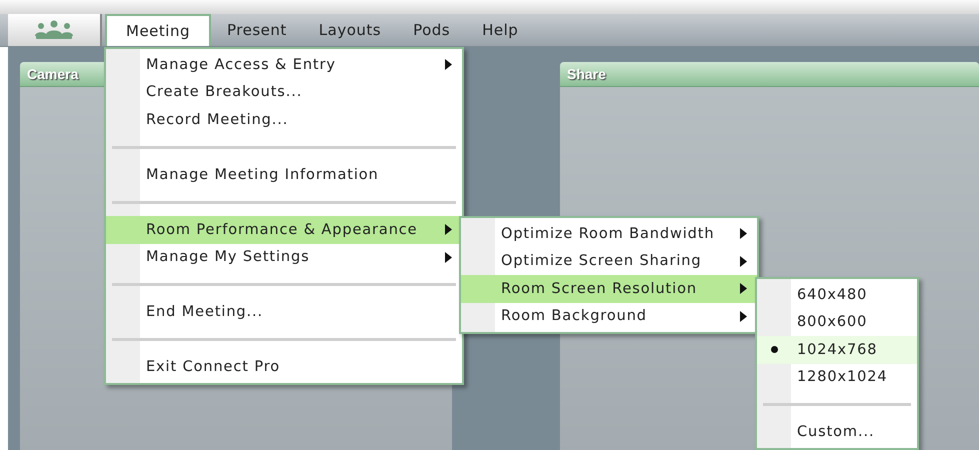 The width and height of the screenshot is (979, 450). Describe the element at coordinates (586, 74) in the screenshot. I see `pod-title: Share` at that location.